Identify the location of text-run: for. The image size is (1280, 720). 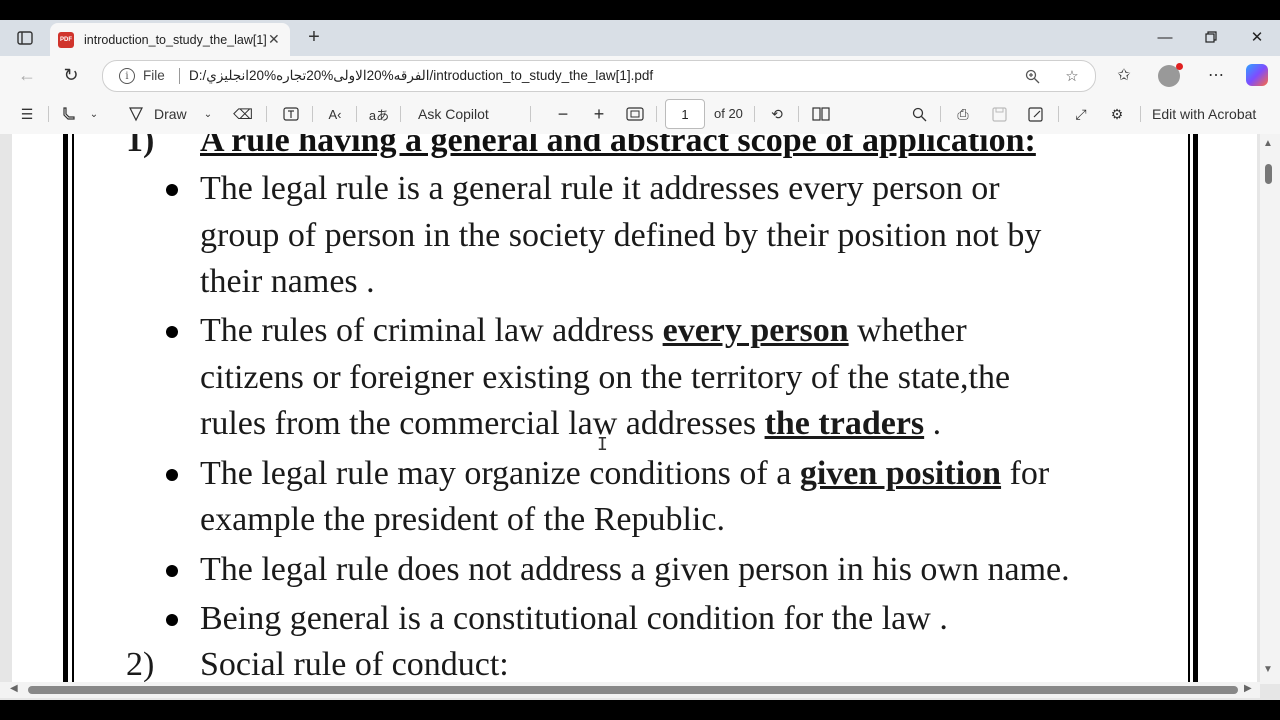
(1025, 473).